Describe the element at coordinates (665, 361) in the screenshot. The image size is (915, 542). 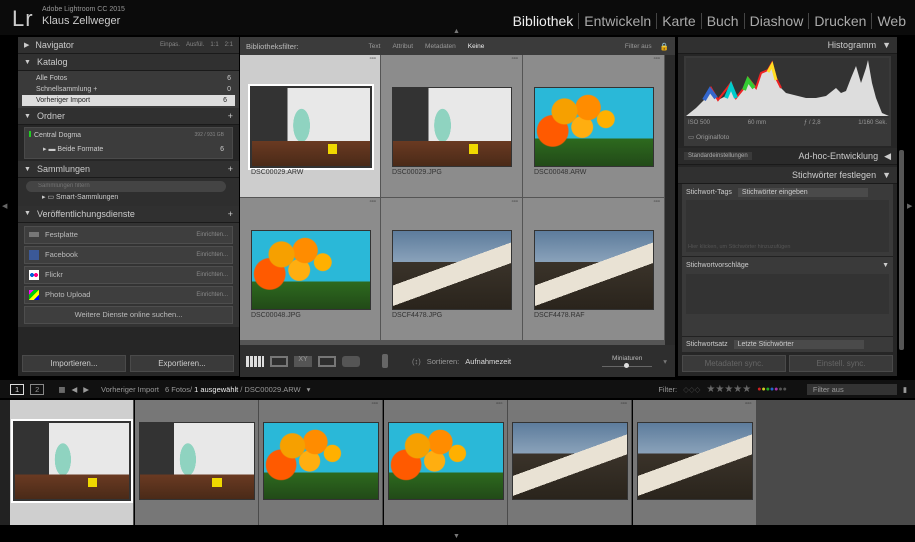
I see `toolbar-menu-icon: ▾` at that location.